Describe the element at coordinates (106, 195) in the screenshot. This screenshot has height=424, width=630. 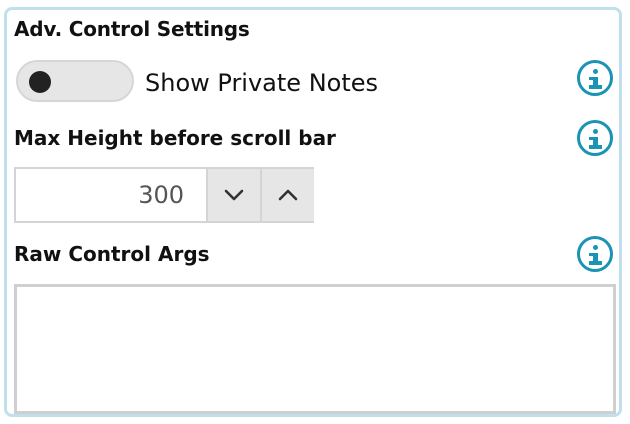
I see `max-height-input: 300` at that location.